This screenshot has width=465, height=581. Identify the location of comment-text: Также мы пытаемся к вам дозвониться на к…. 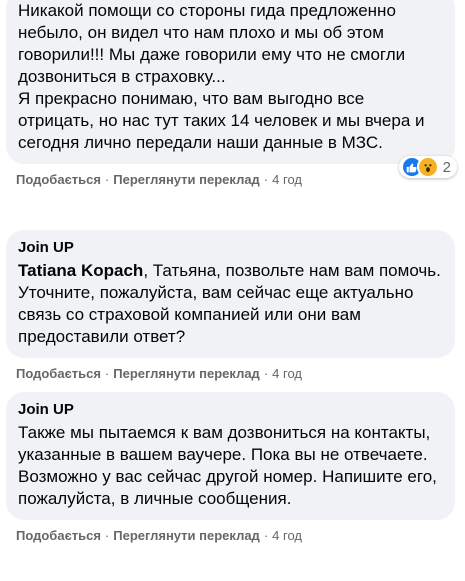
(227, 465).